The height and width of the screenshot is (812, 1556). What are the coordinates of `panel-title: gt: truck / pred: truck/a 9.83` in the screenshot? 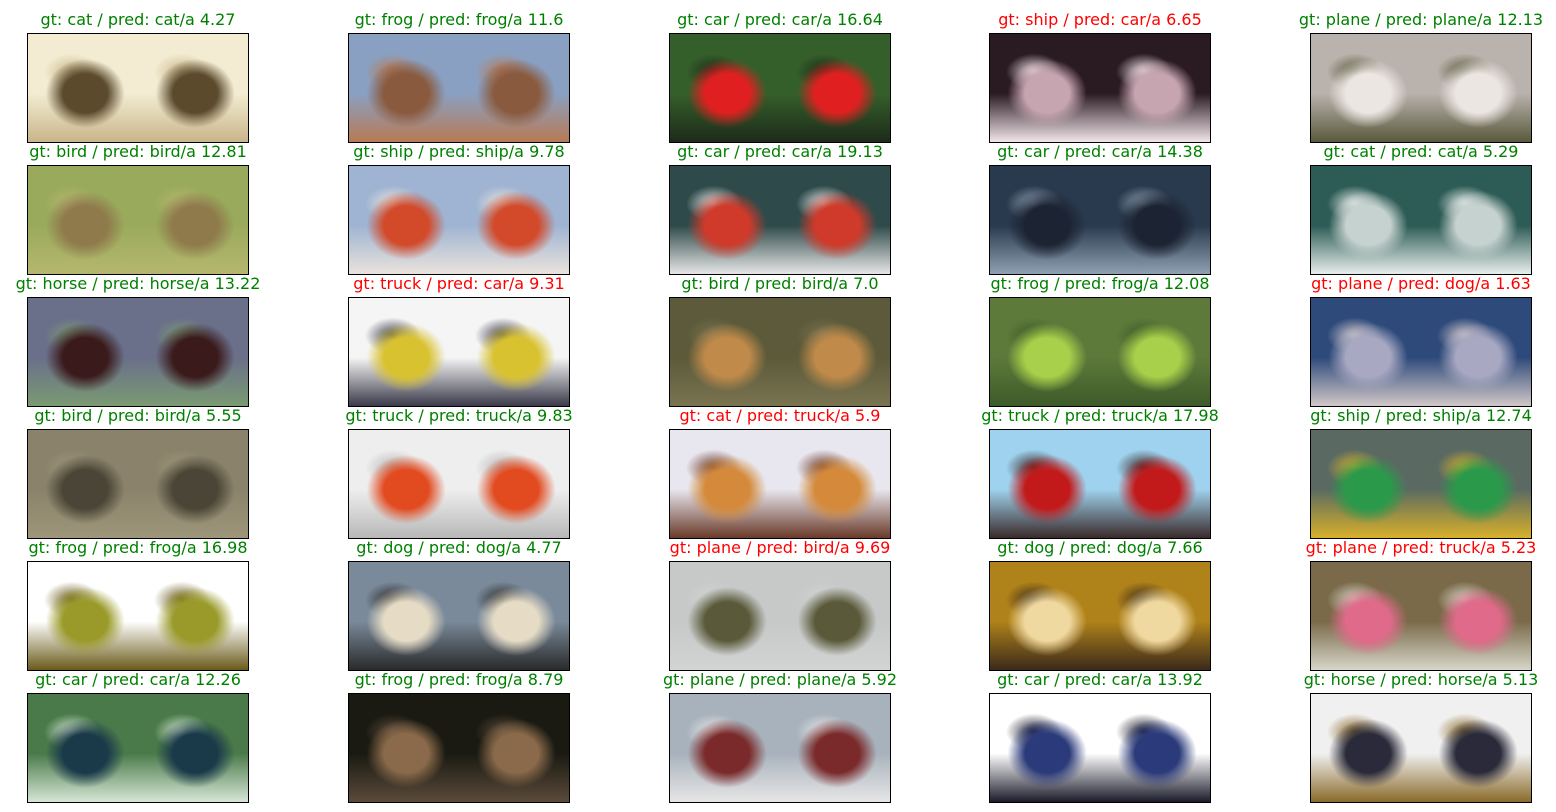 It's located at (459, 415).